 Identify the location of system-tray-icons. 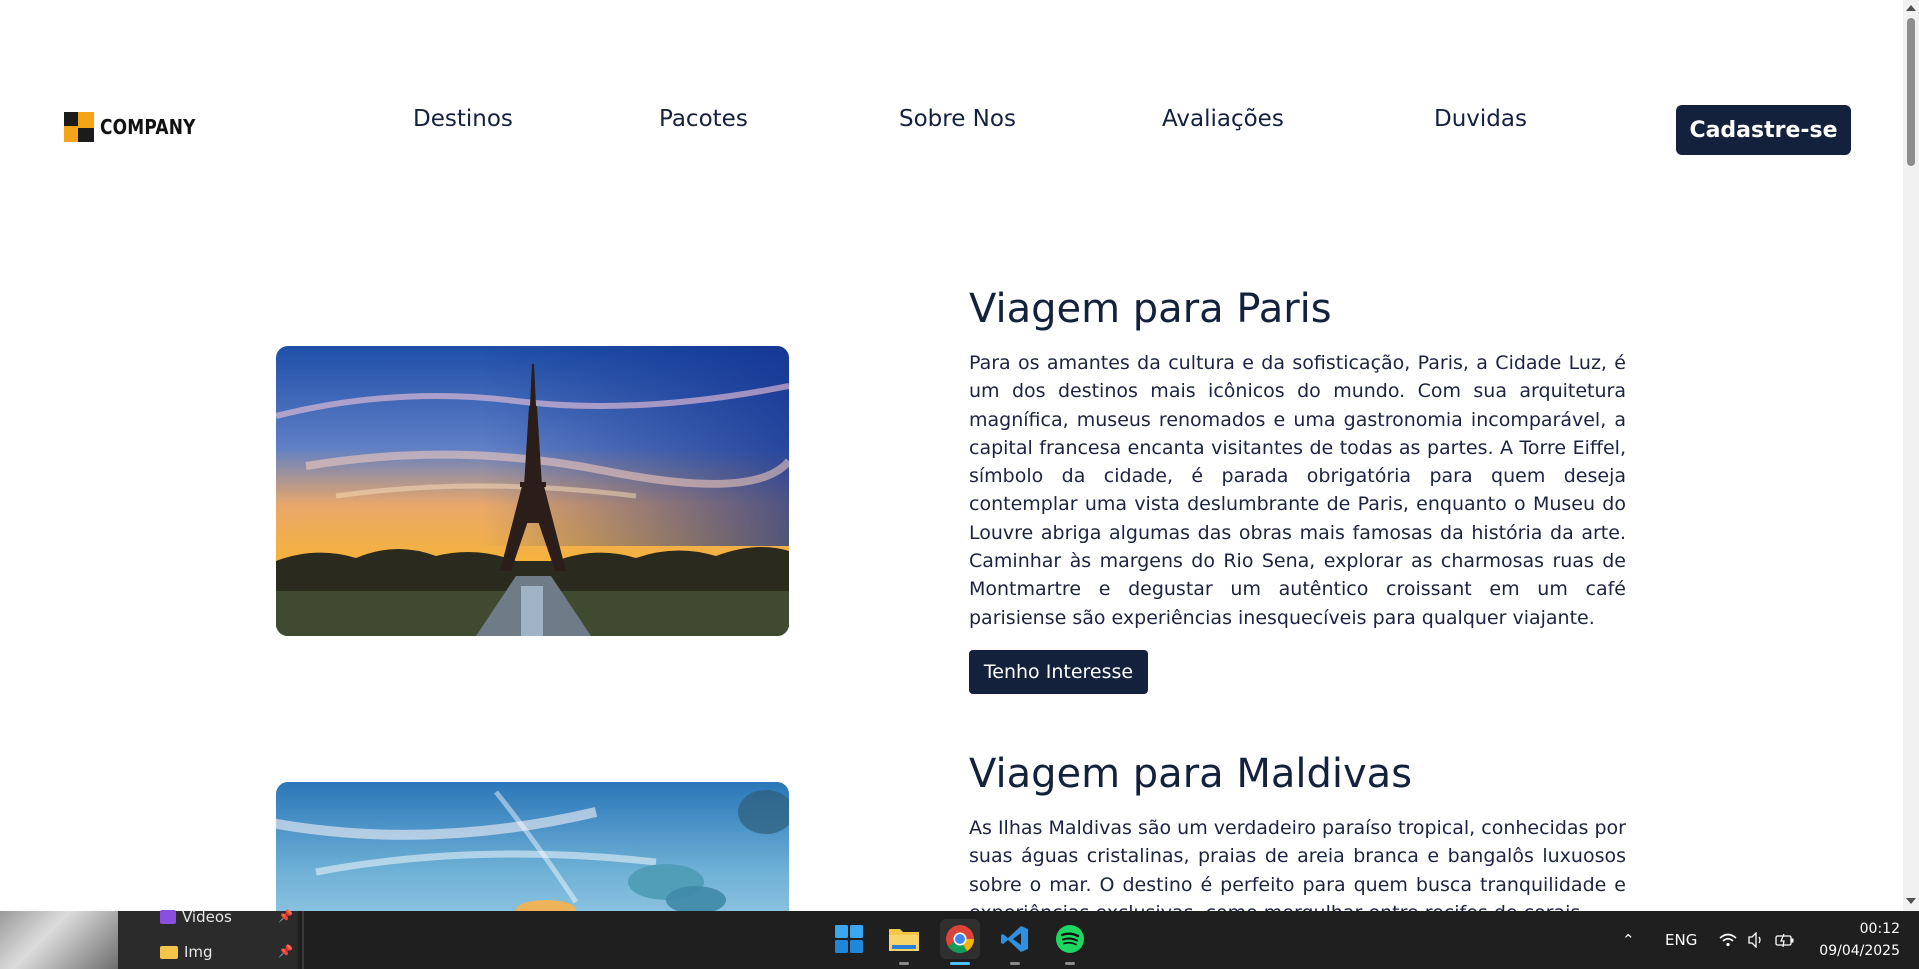
(1757, 940).